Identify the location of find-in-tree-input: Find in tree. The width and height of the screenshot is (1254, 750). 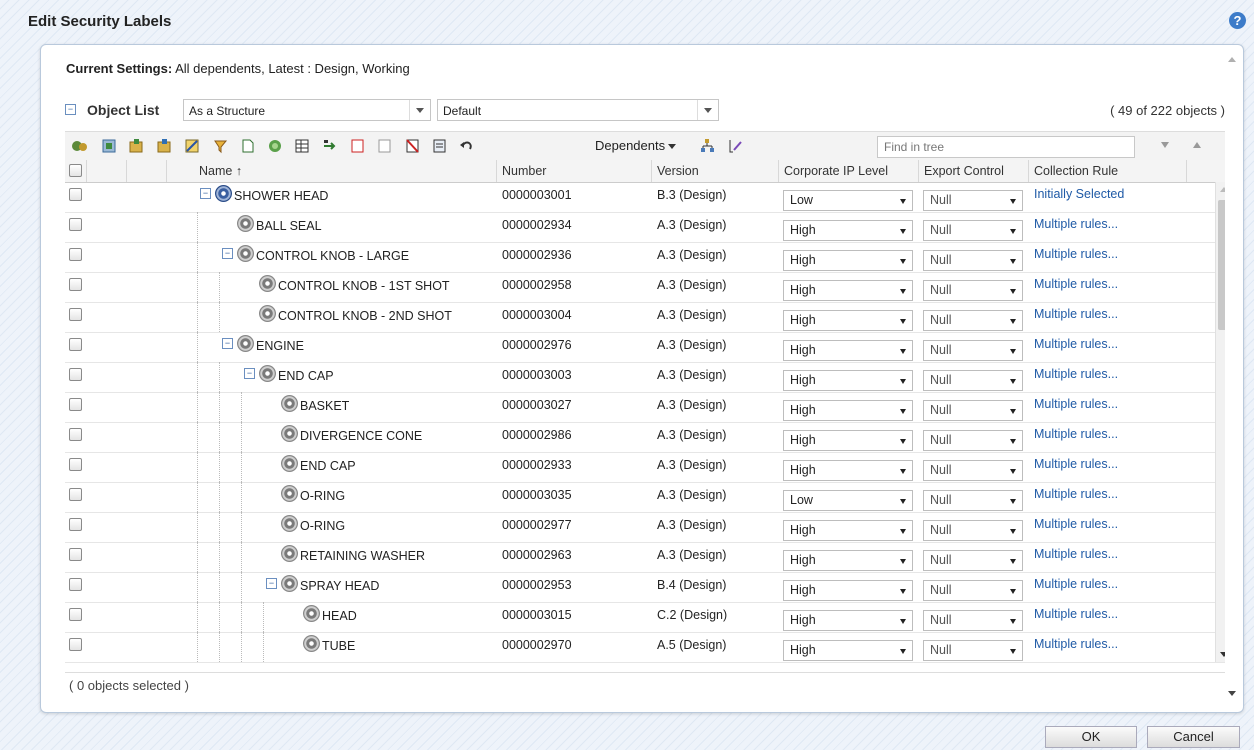
(1006, 147).